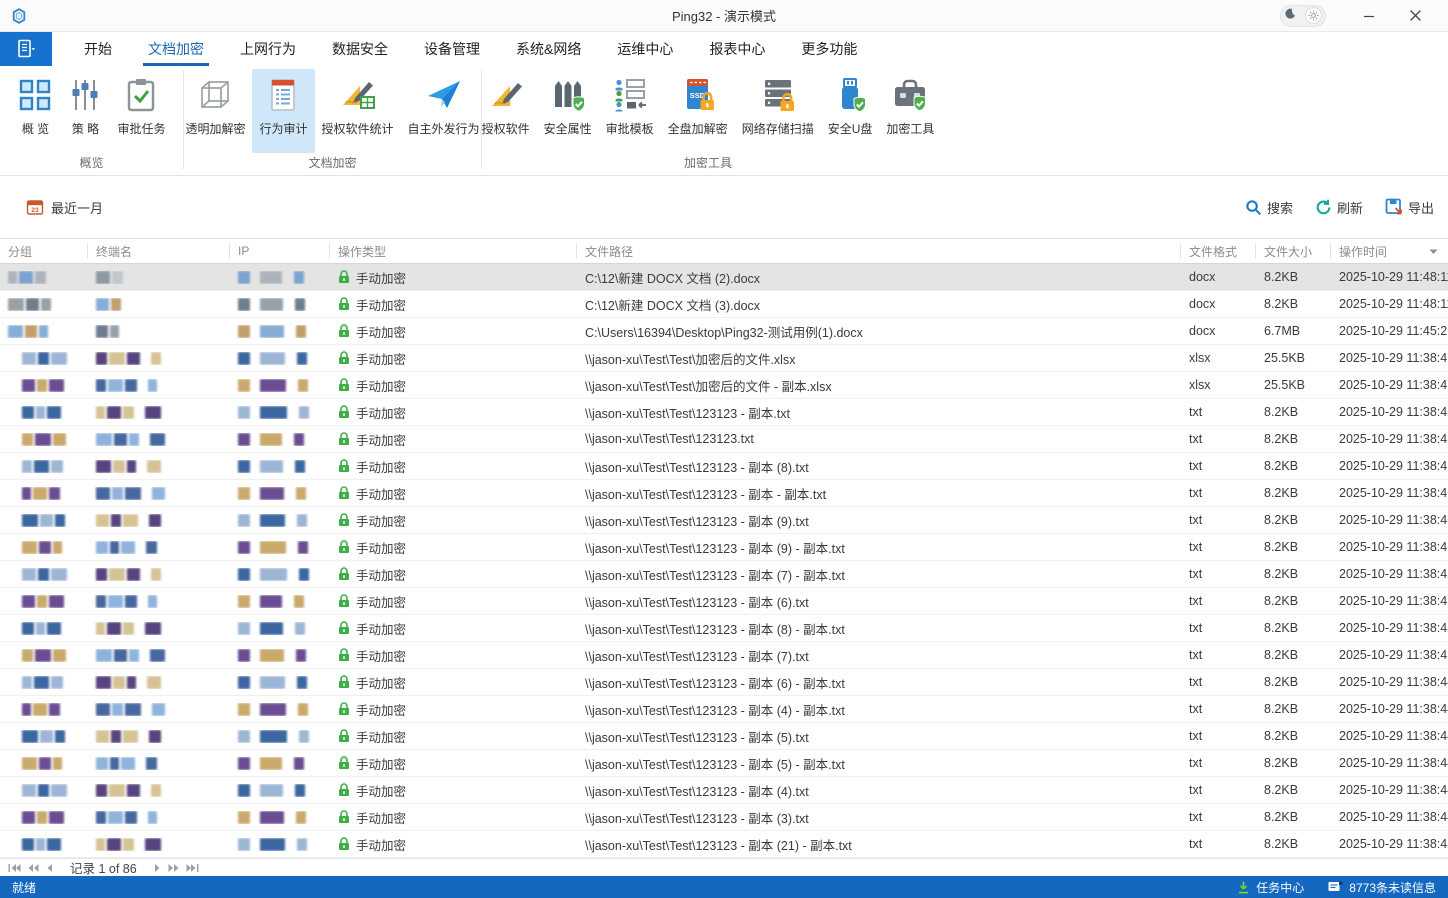 The image size is (1448, 898). Describe the element at coordinates (452, 49) in the screenshot. I see `tab-device-management: 设备管理` at that location.